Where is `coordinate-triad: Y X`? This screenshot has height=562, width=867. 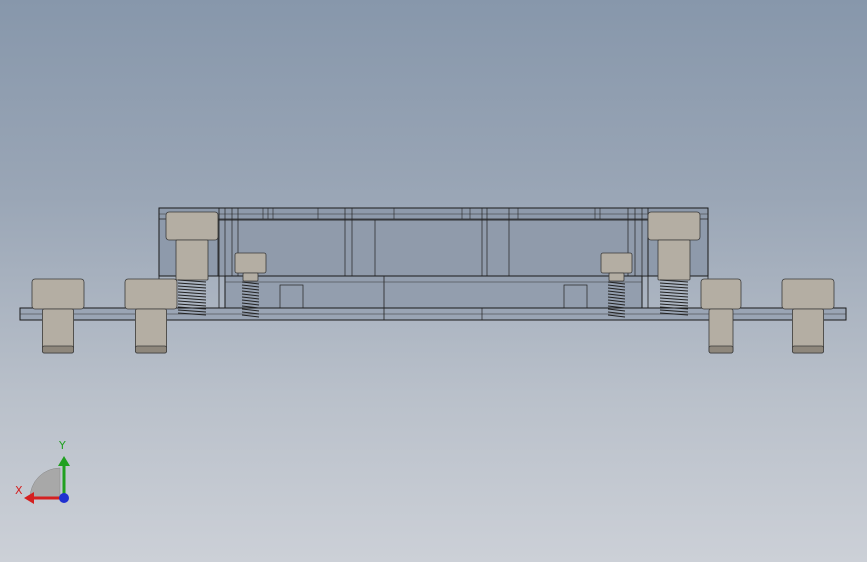
coordinate-triad: Y X is located at coordinates (47, 474).